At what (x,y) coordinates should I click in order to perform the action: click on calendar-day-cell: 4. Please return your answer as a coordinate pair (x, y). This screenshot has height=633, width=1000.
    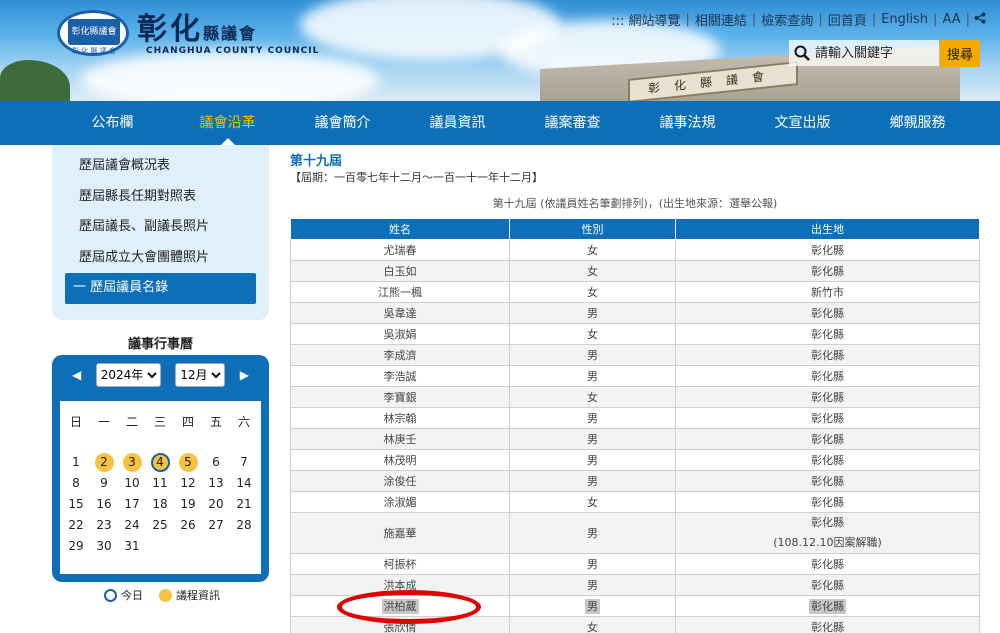
    Looking at the image, I should click on (160, 462).